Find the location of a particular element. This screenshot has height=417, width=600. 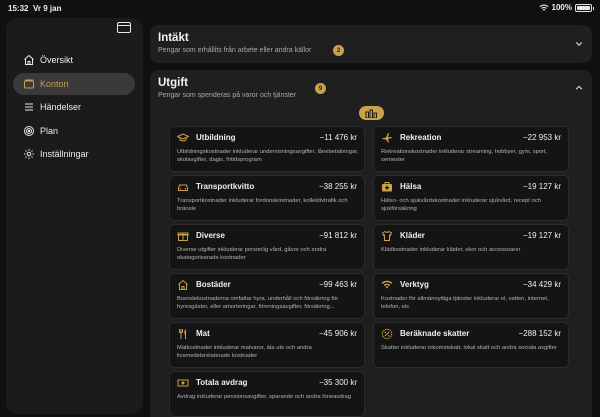

card-name: Hälsa is located at coordinates (411, 186).